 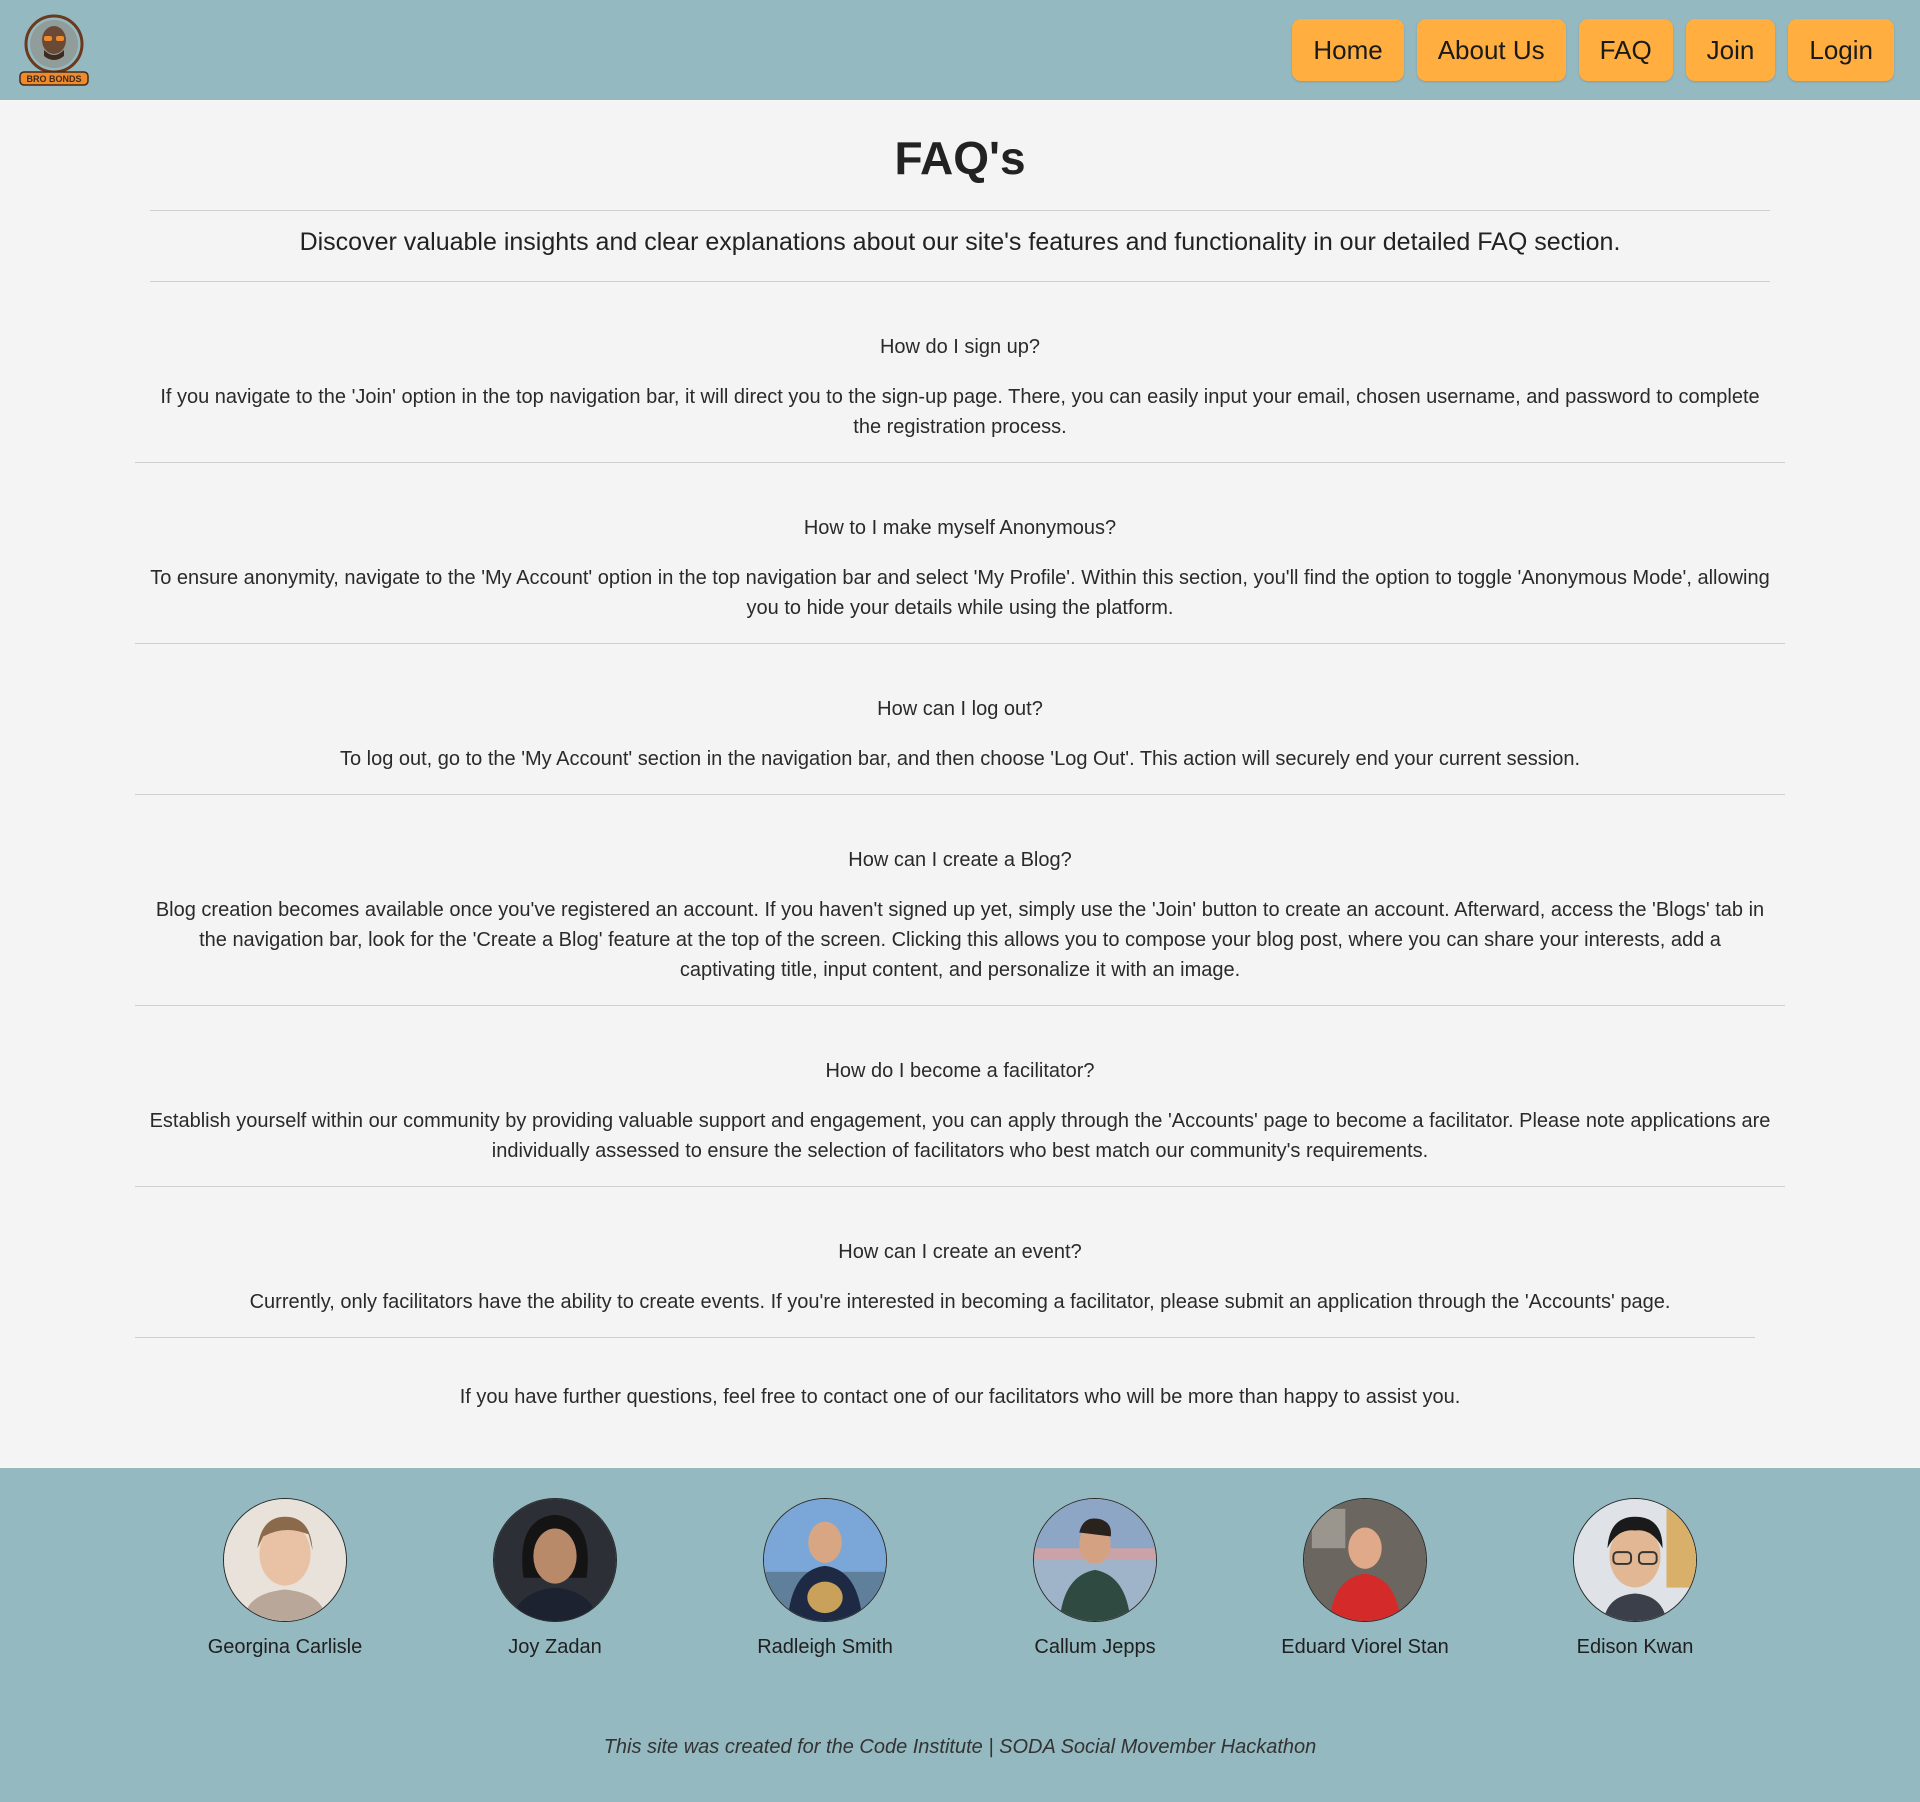 I want to click on member-name: Edison Kwan, so click(x=1635, y=1647).